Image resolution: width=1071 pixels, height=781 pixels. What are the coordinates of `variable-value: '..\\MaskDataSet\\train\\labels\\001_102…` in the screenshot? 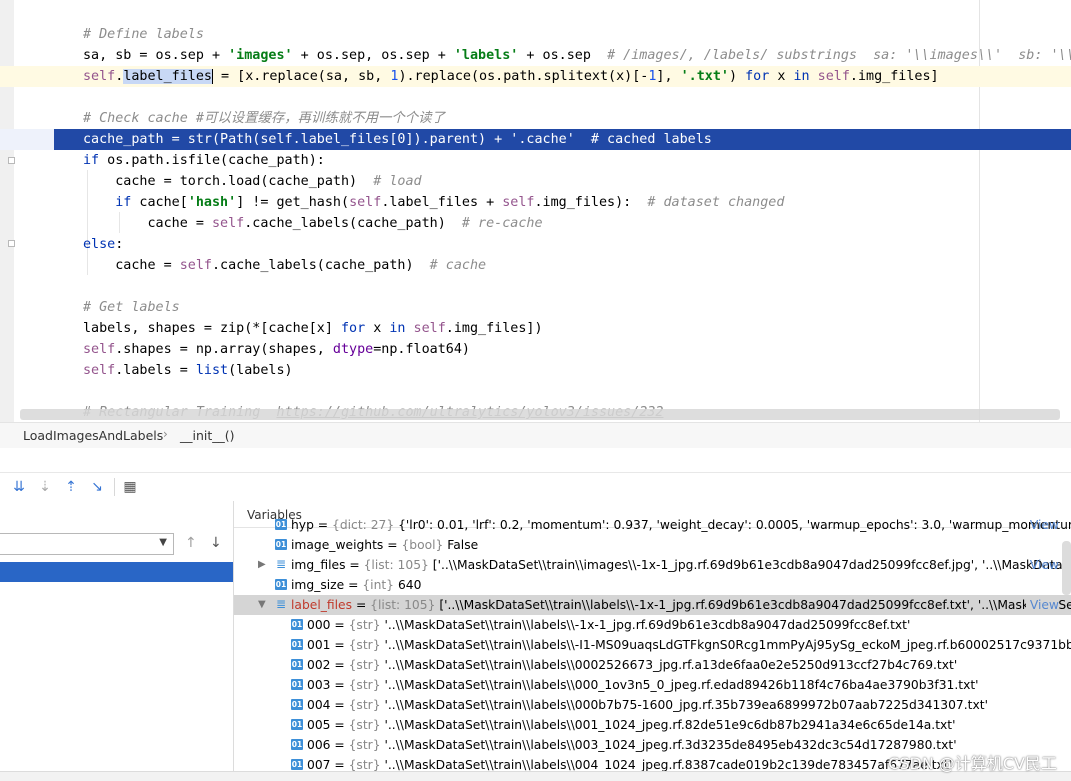 It's located at (670, 725).